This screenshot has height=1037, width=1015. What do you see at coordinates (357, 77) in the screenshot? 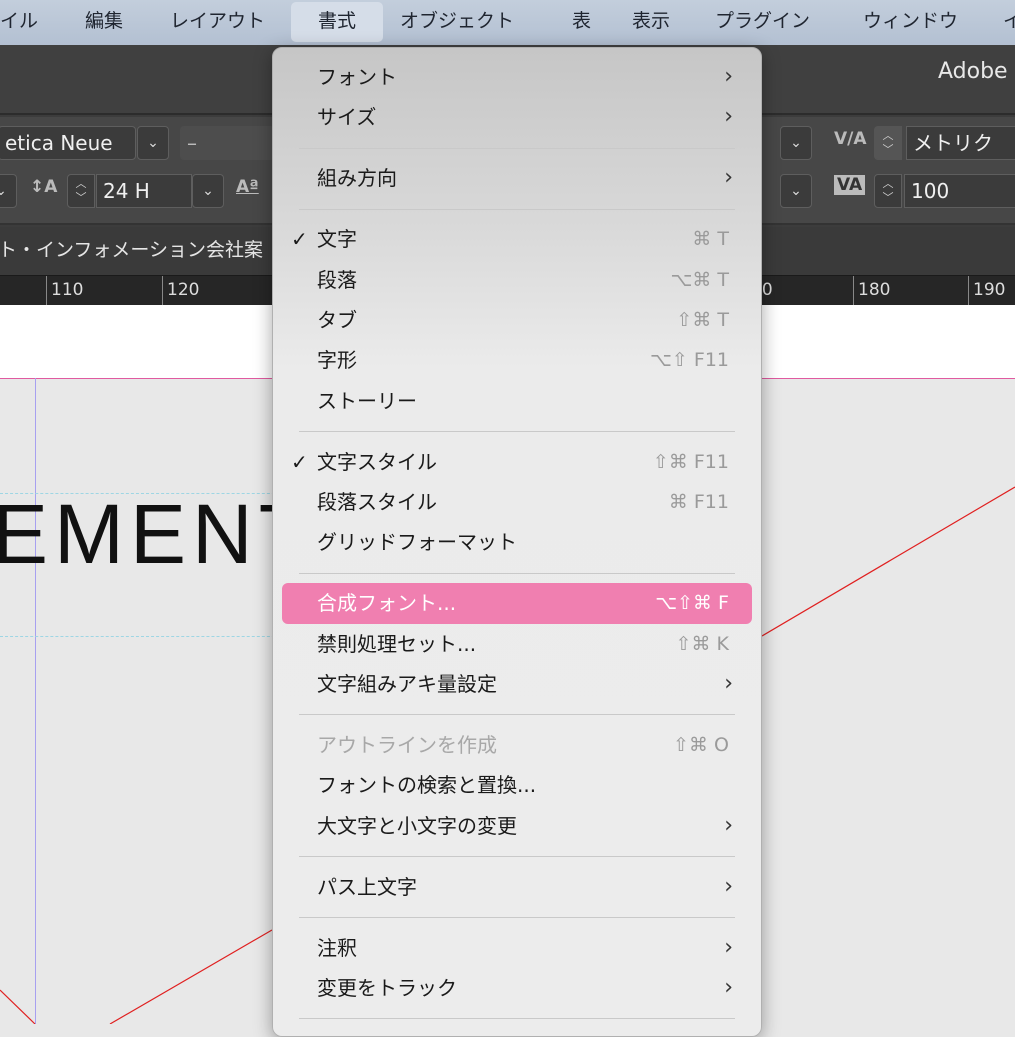
I see `menu-item-label: フォント` at bounding box center [357, 77].